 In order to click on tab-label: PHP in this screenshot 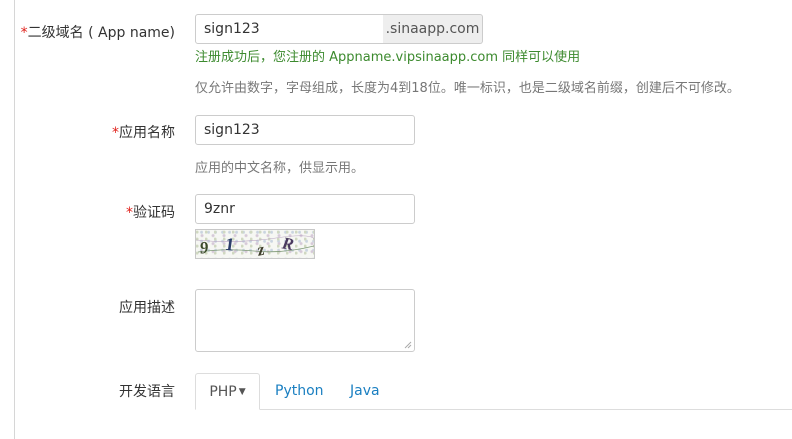, I will do `click(223, 392)`.